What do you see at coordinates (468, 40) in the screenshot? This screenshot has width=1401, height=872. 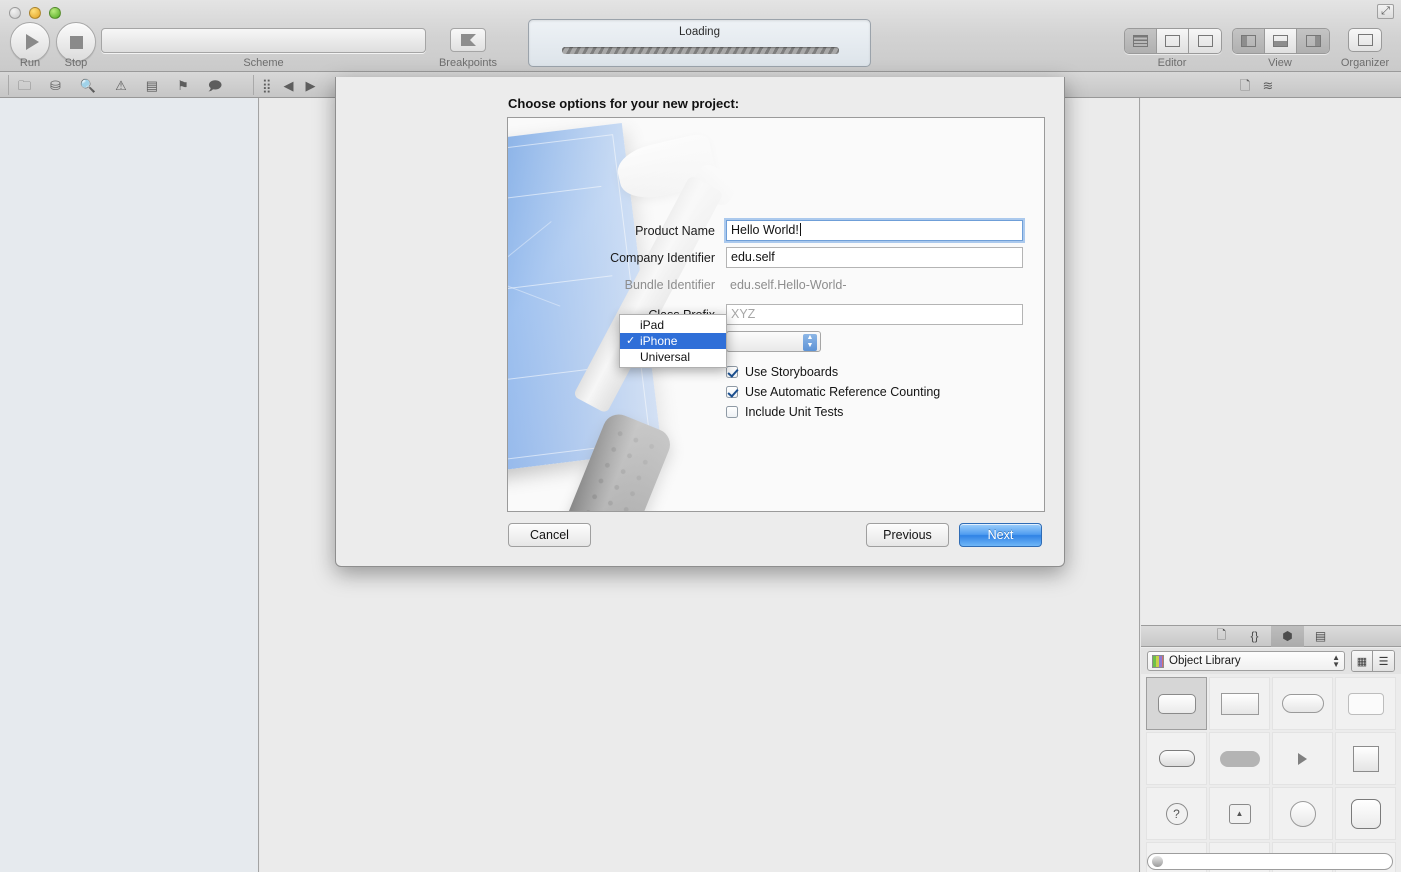 I see `breakpoints-button` at bounding box center [468, 40].